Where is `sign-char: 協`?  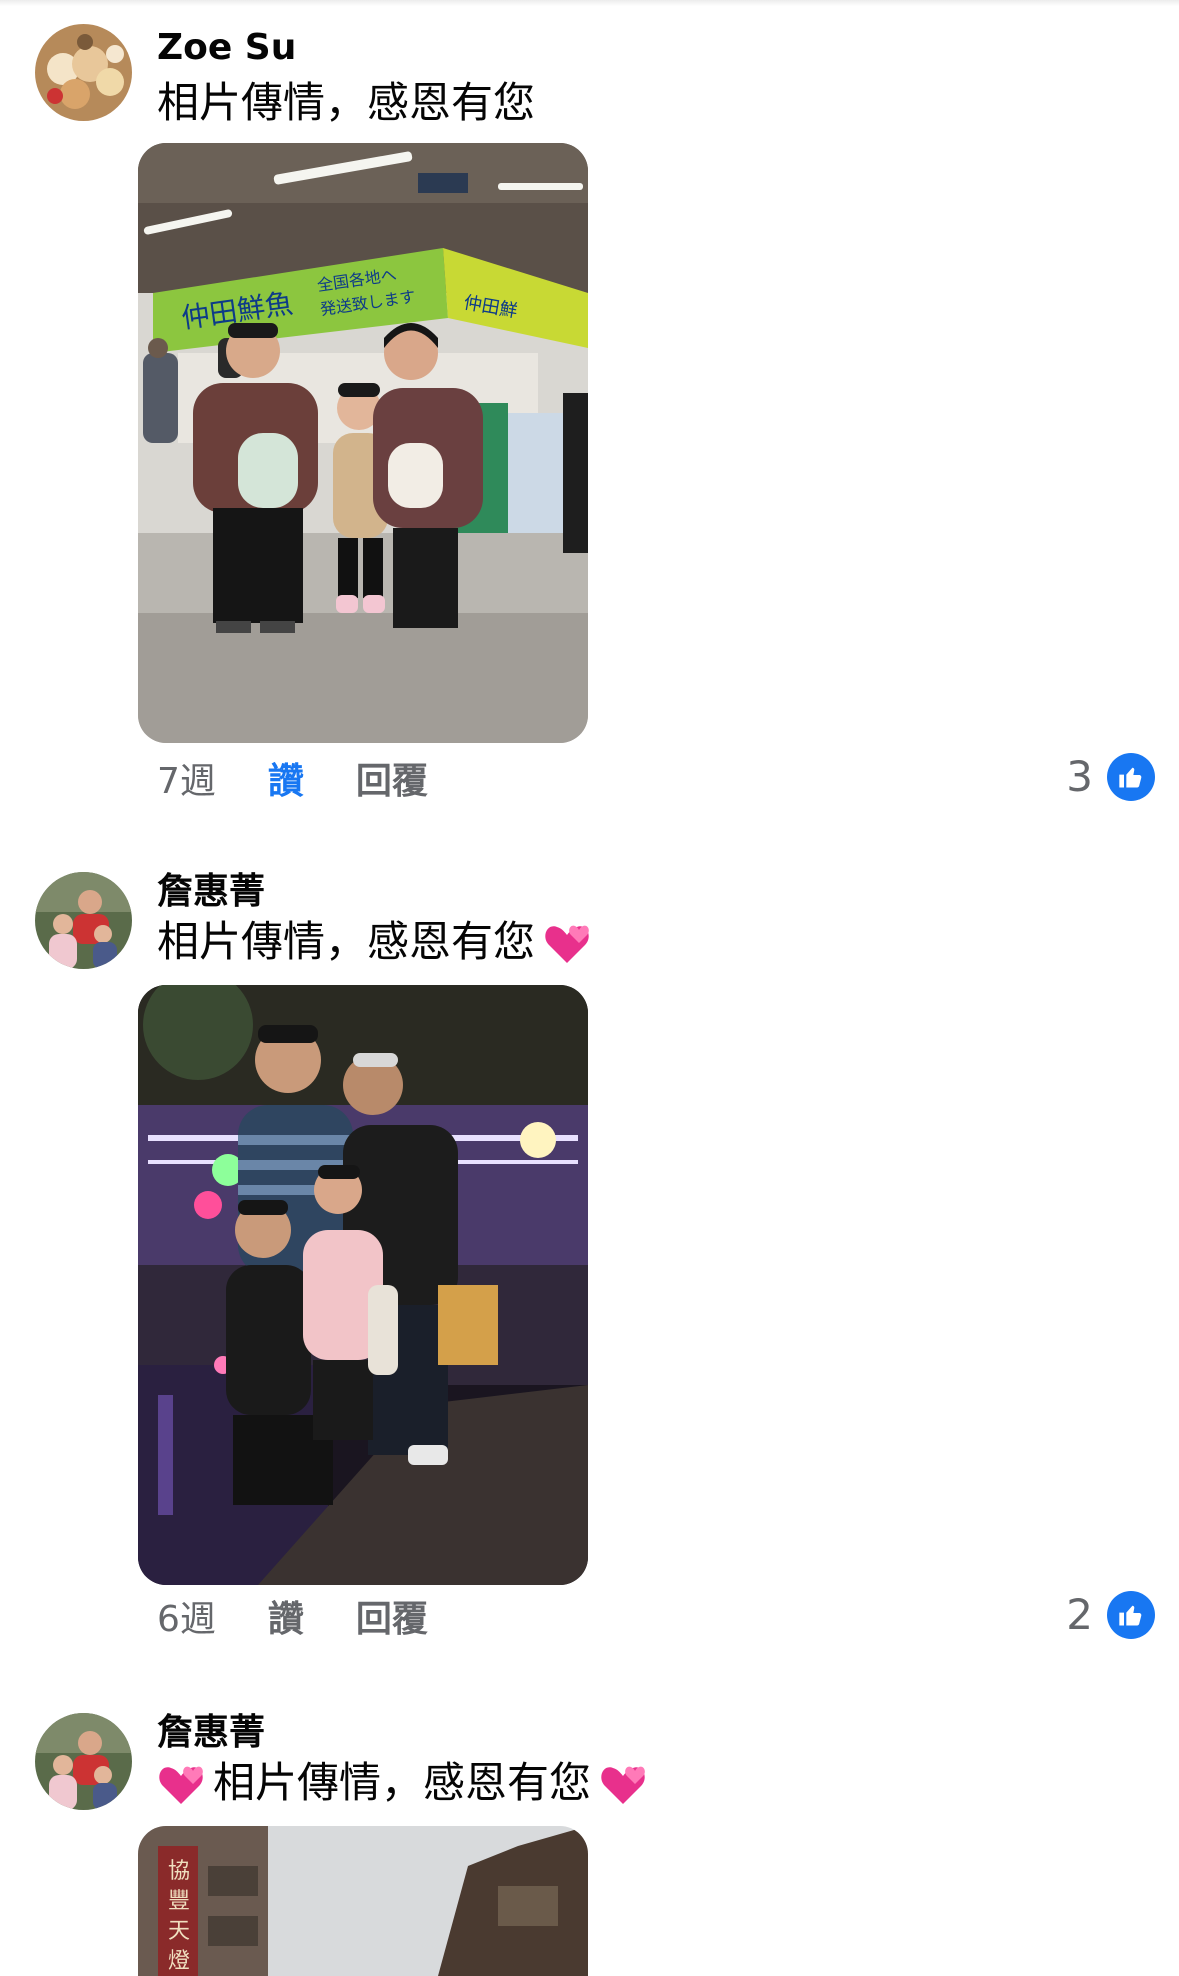 sign-char: 協 is located at coordinates (179, 1871).